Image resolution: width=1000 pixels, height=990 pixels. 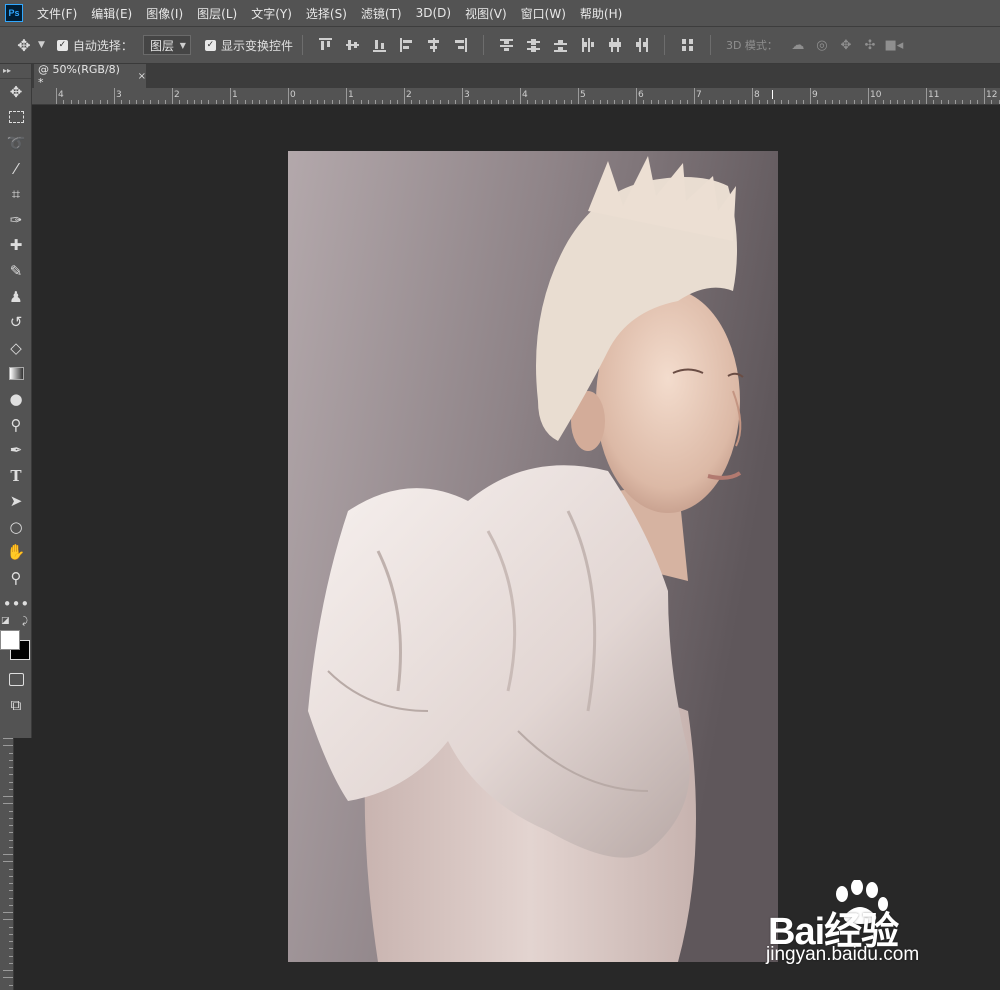 I want to click on align-top-icon, so click(x=325, y=45).